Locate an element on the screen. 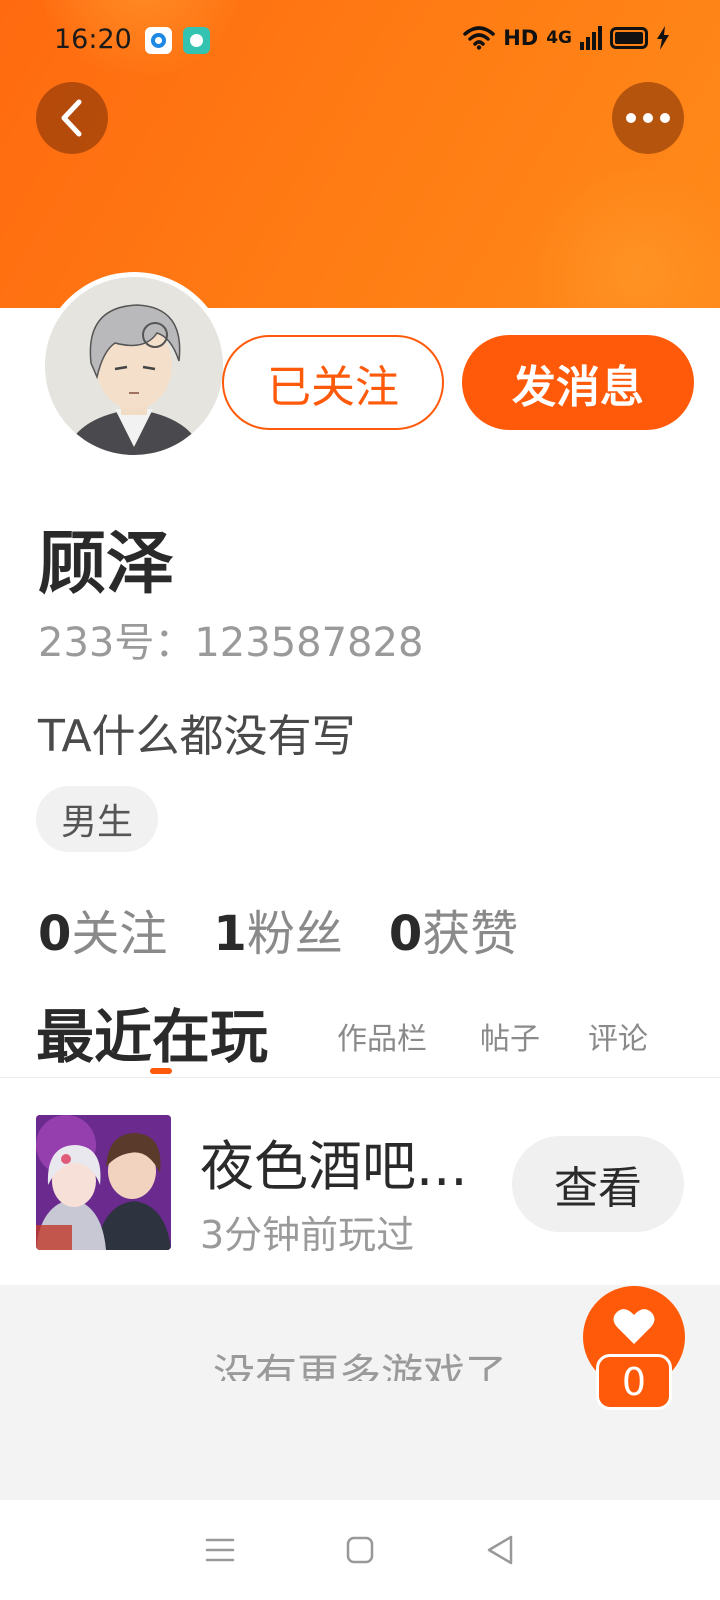 The image size is (720, 1600). like-count-badge: 0 is located at coordinates (634, 1382).